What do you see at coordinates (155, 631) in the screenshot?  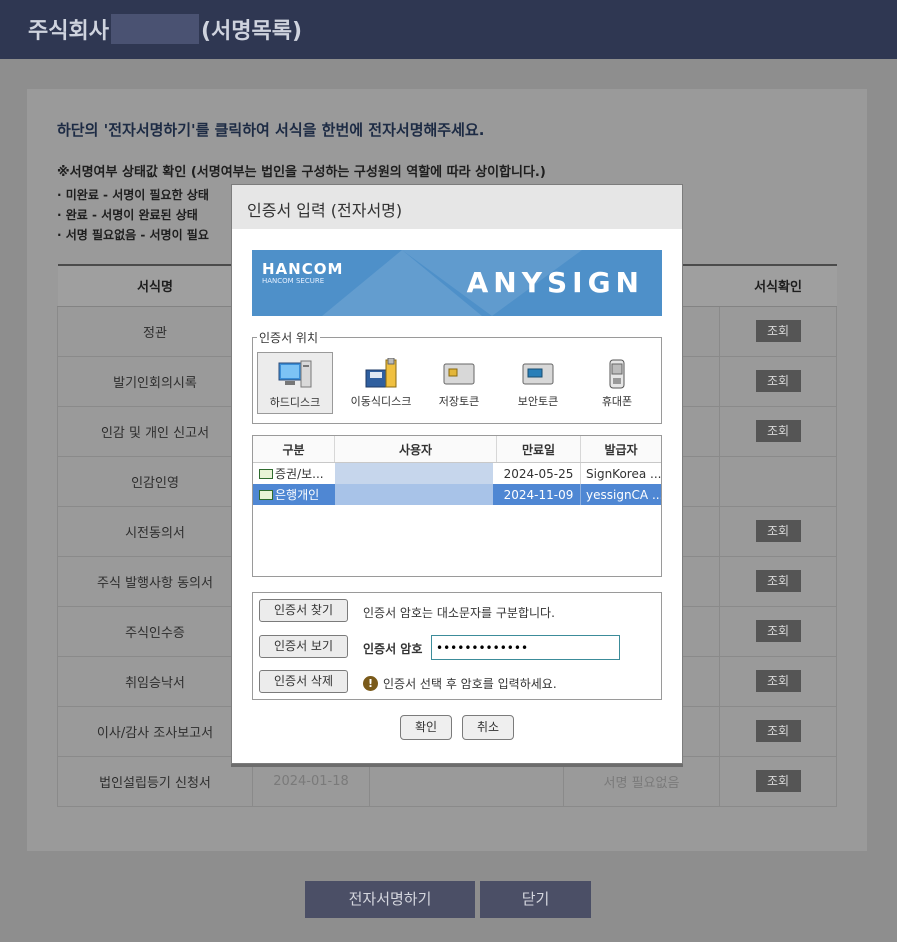 I see `form-name: 주식인수증` at bounding box center [155, 631].